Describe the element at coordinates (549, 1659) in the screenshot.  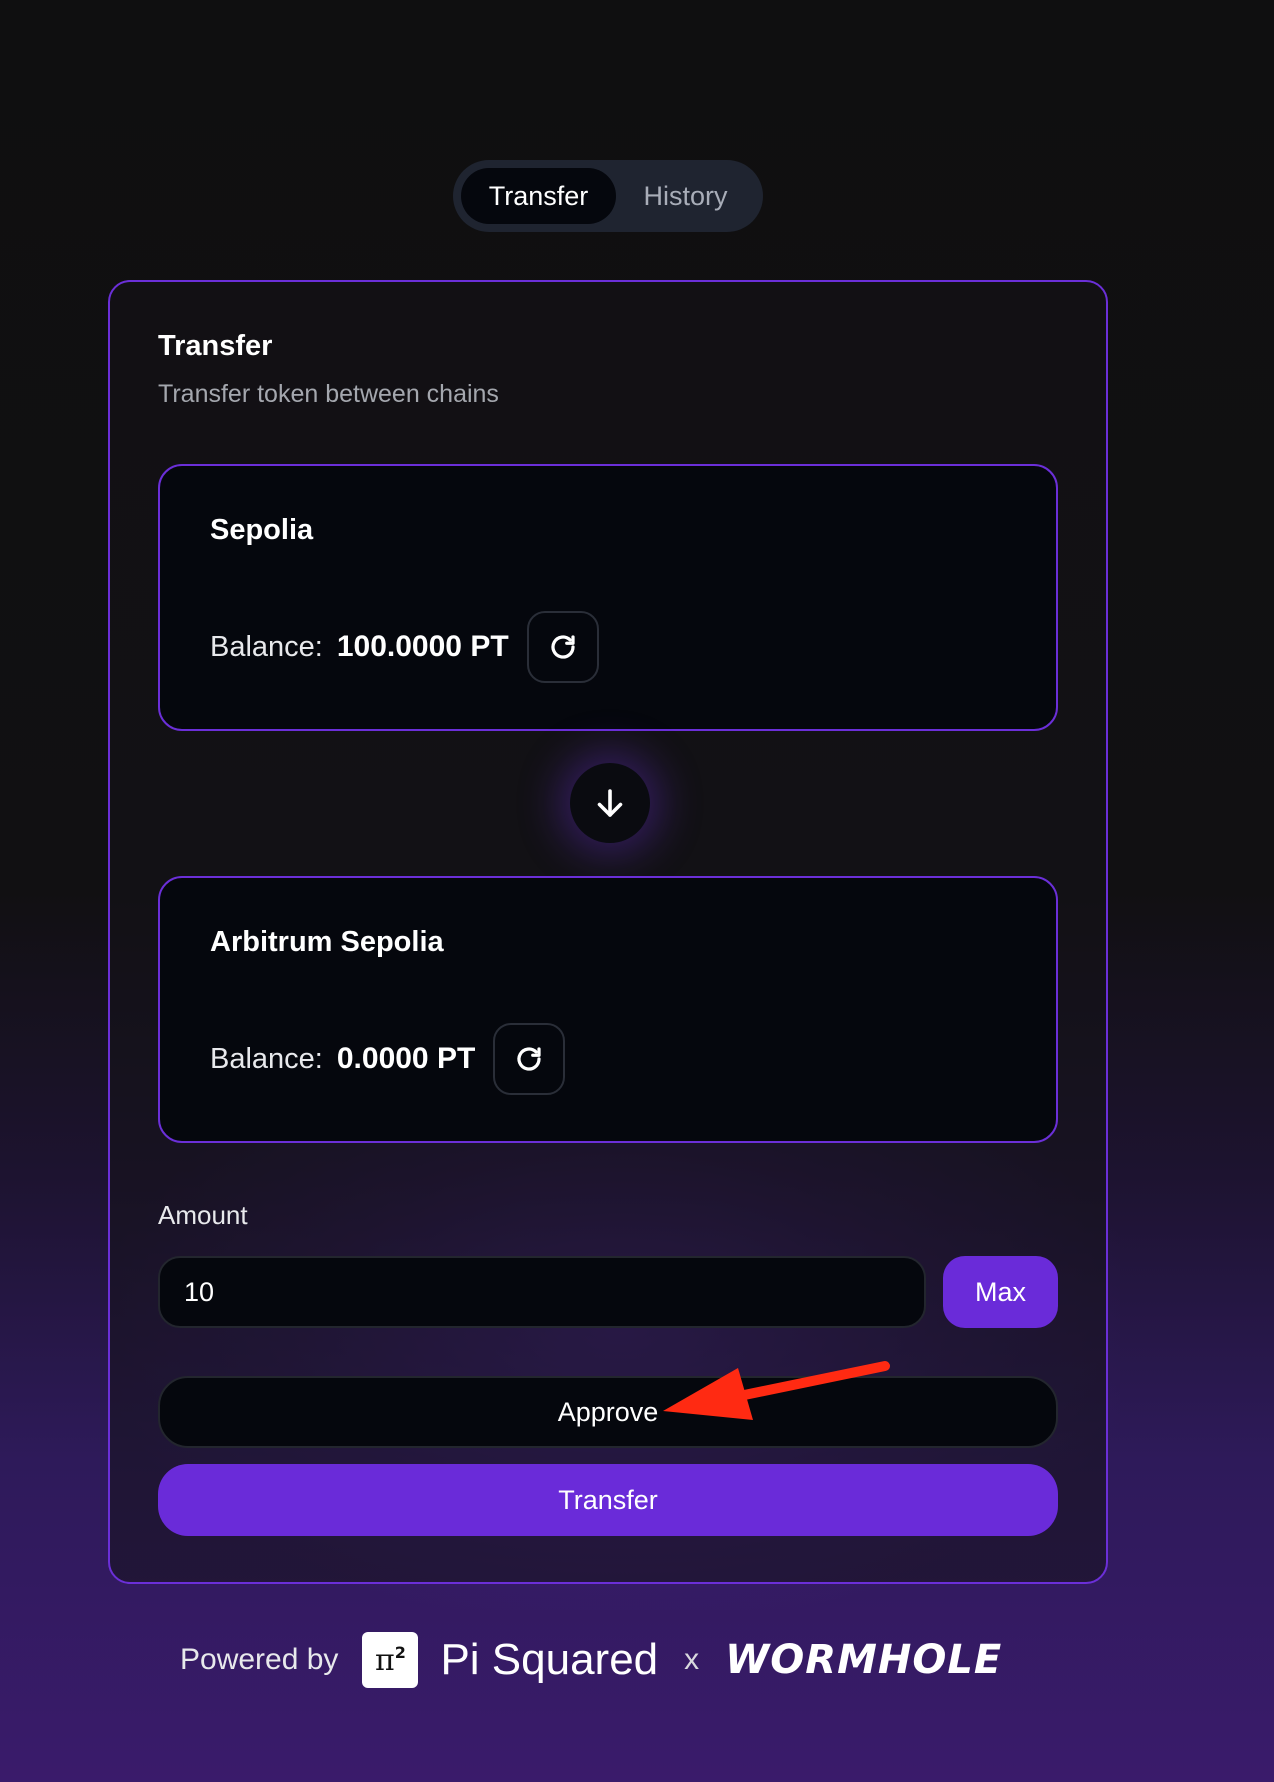
I see `pi-squared-name: Pi Squared` at that location.